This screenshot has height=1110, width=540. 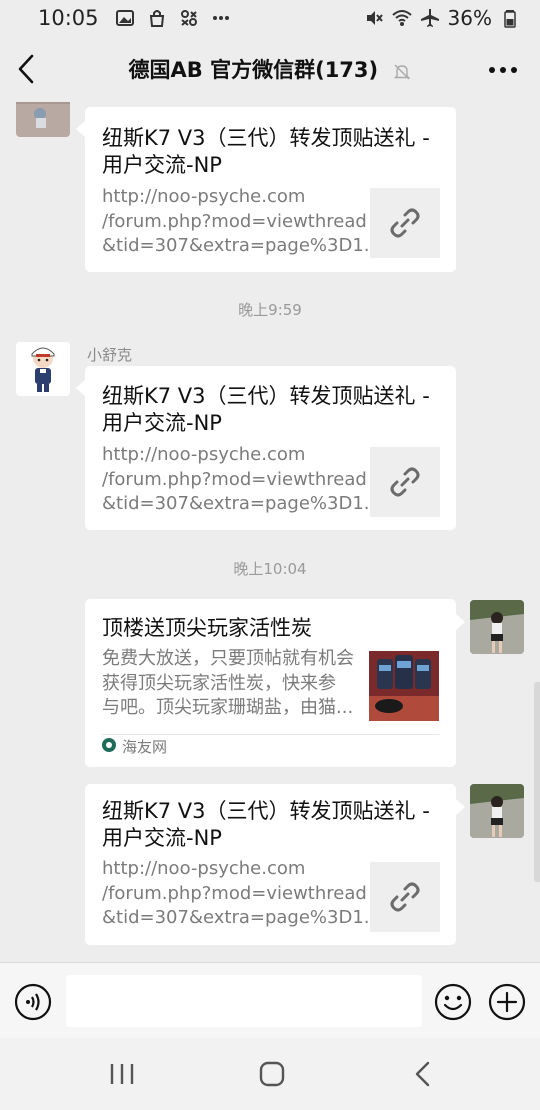 I want to click on emoji-icon, so click(x=453, y=1002).